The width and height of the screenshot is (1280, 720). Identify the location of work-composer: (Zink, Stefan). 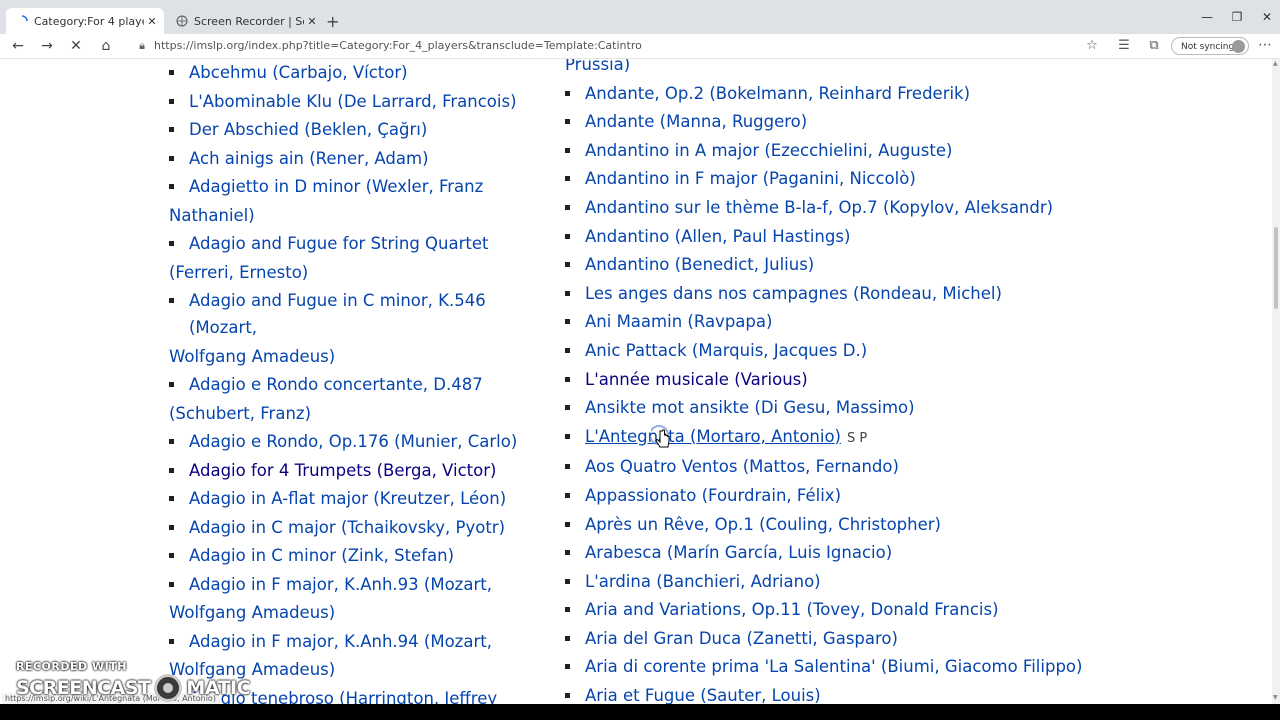
(398, 555).